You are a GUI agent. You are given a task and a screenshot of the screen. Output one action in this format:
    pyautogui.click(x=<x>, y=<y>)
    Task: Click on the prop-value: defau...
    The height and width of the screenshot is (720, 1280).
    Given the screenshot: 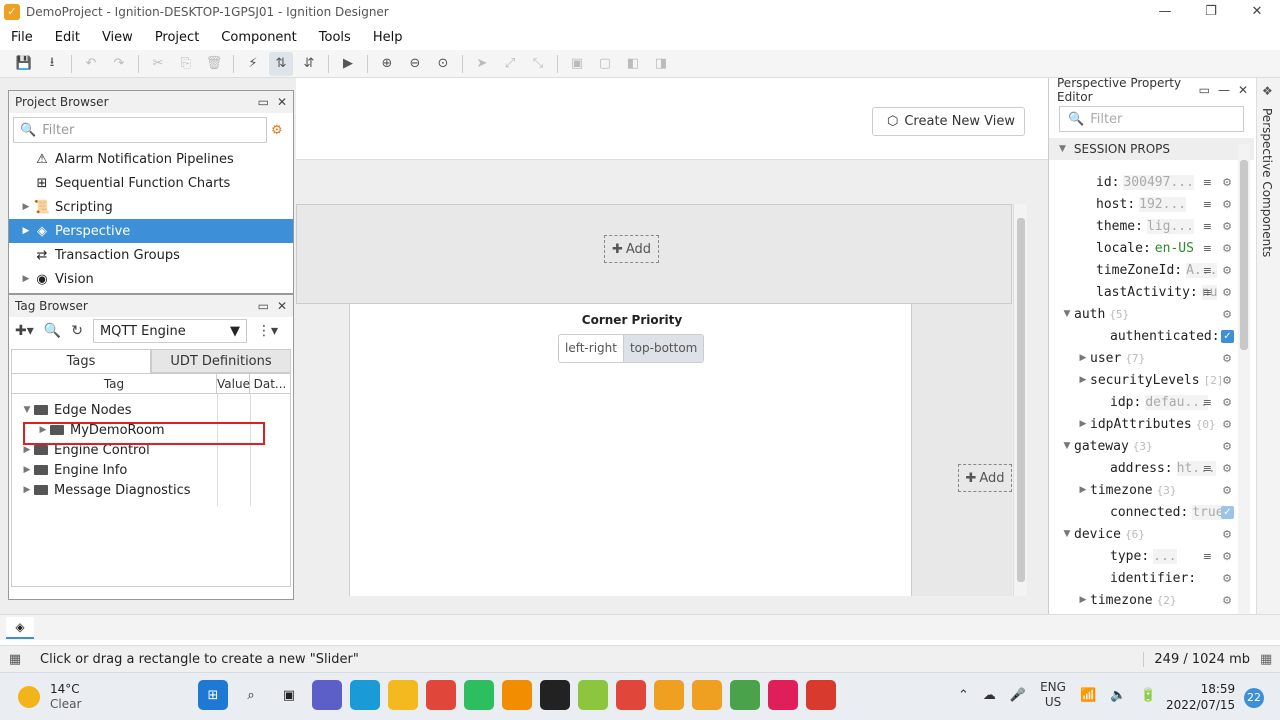 What is the action you would take?
    pyautogui.click(x=1176, y=402)
    